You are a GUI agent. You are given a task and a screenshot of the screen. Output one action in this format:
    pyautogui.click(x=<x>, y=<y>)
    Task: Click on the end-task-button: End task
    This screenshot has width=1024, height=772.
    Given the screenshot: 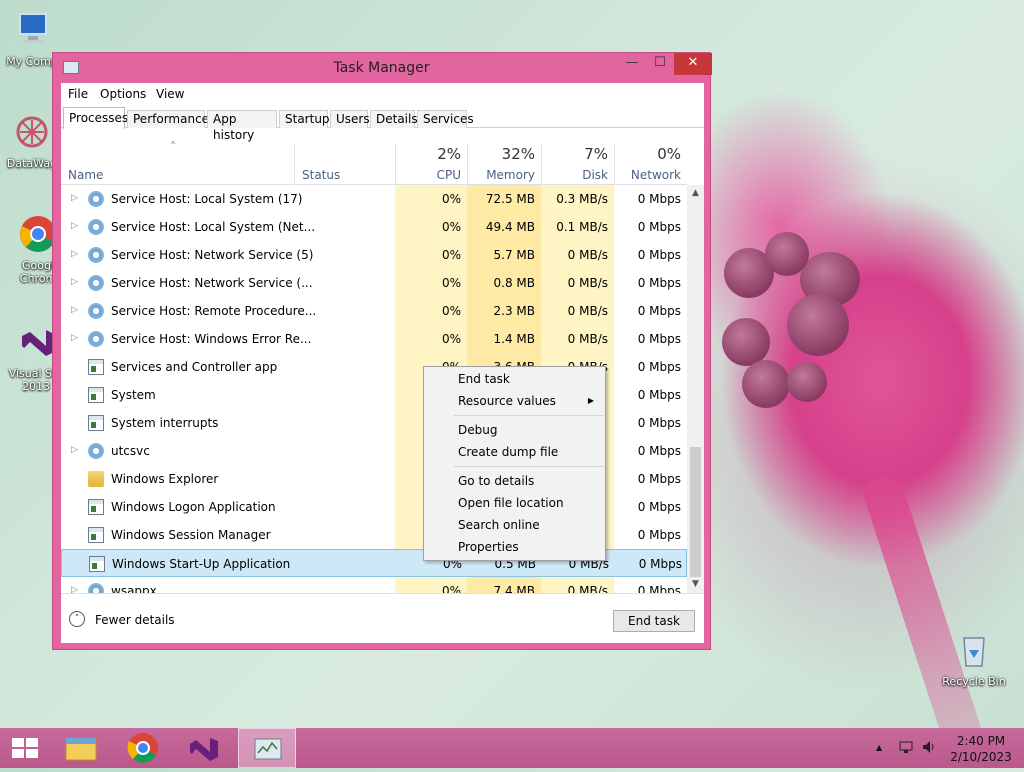 What is the action you would take?
    pyautogui.click(x=654, y=621)
    